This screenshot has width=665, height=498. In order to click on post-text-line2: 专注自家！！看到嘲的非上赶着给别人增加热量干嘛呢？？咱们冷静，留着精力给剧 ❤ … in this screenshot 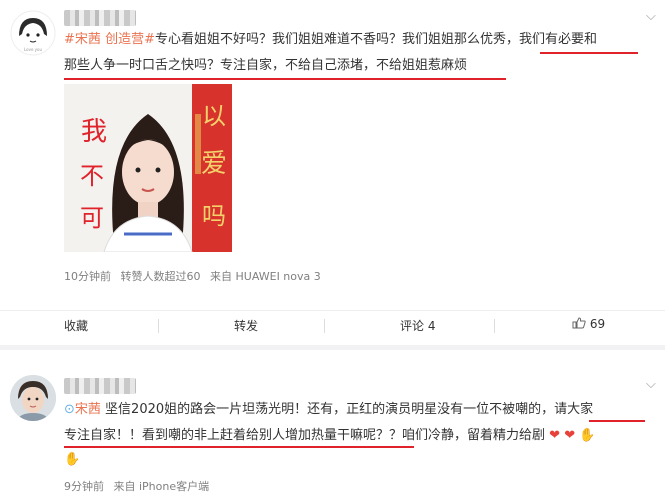, I will do `click(330, 435)`.